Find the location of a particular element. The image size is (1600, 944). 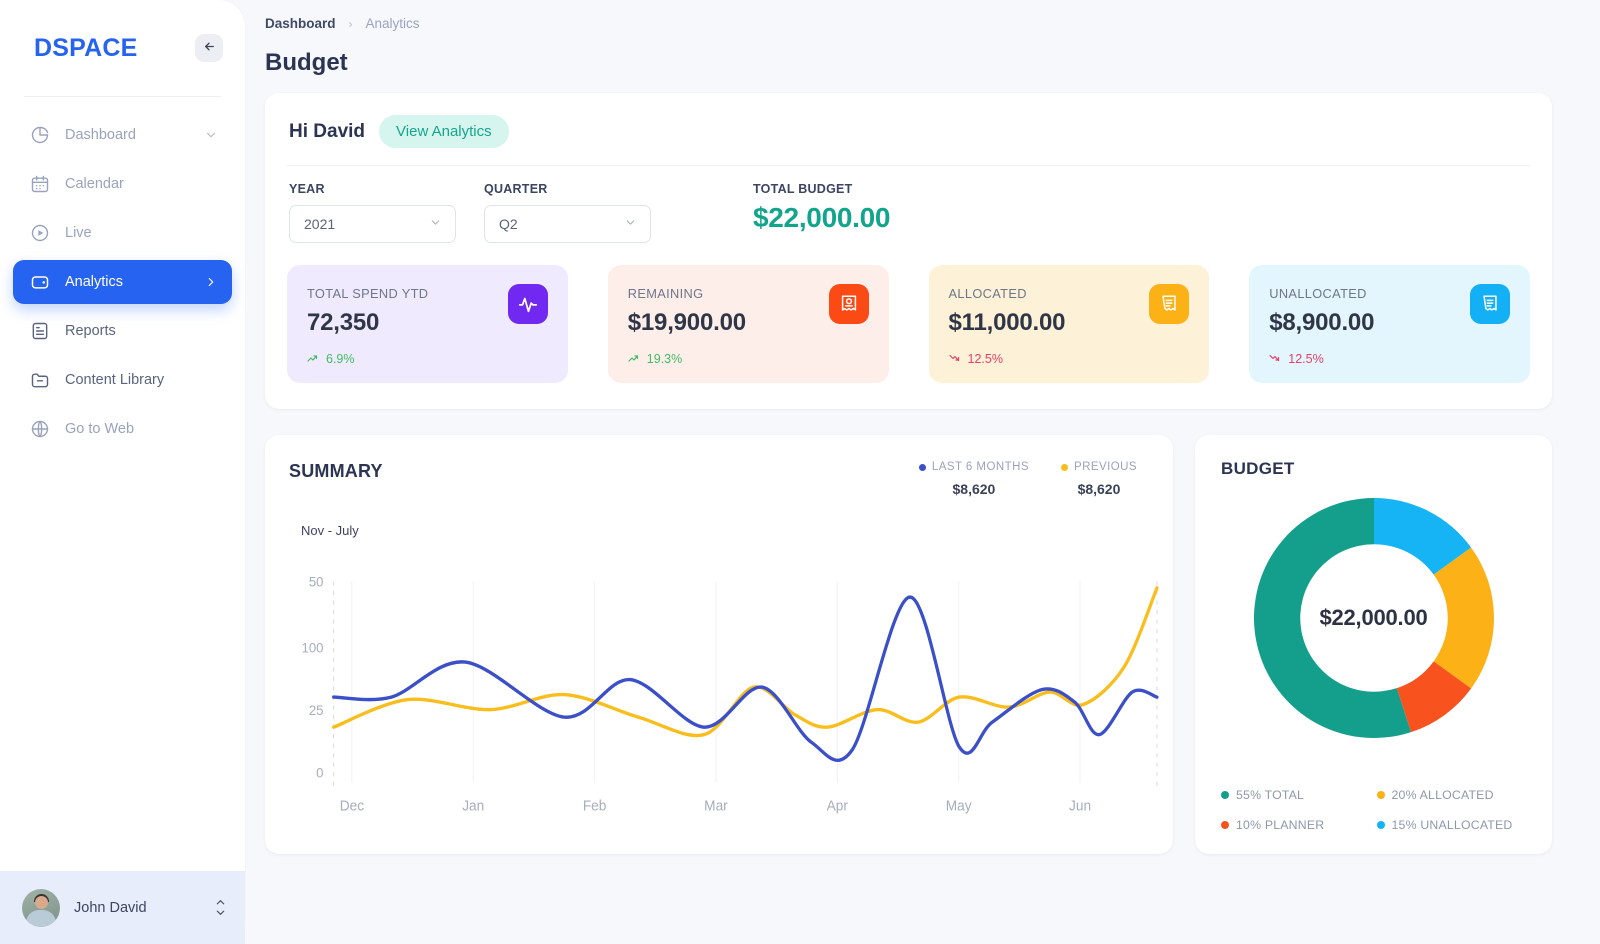

budget-legend-label: 55% TOTAL is located at coordinates (1270, 795).